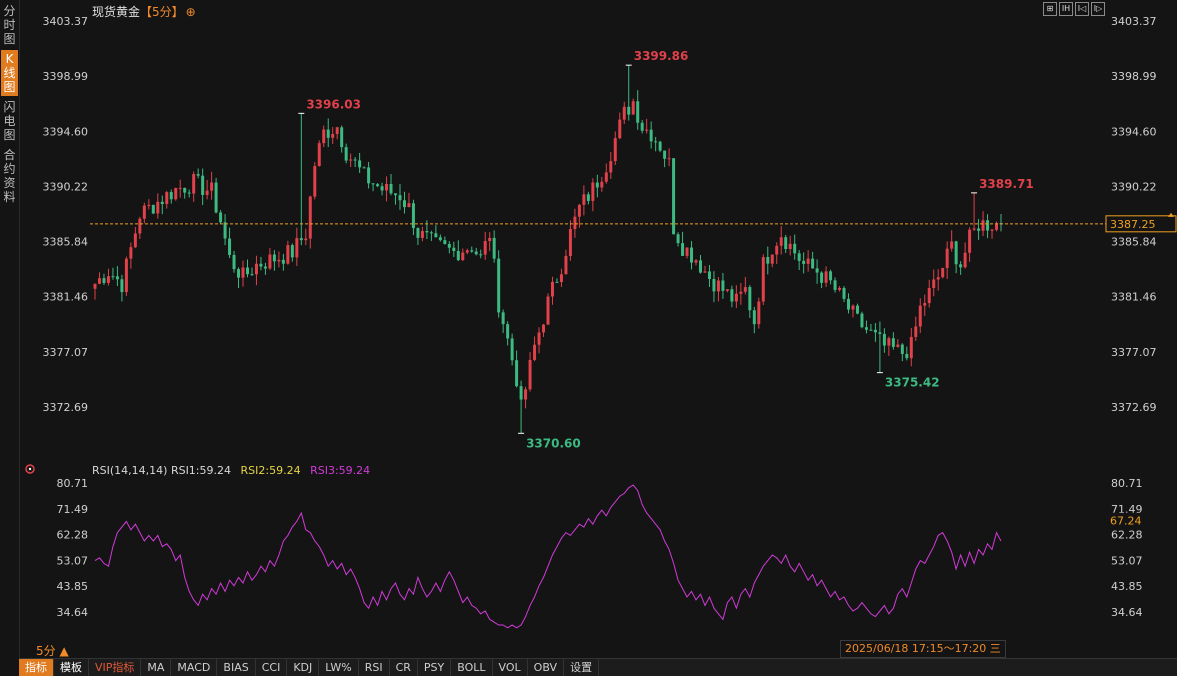  I want to click on rsi-tick-right: 62.28, so click(1127, 535).